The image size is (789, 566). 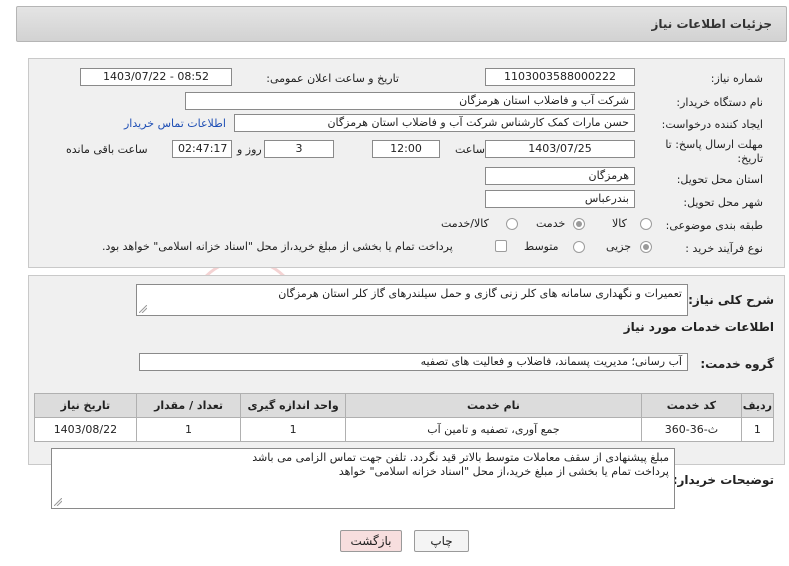 What do you see at coordinates (723, 480) in the screenshot?
I see `buyer-notes-label: توضیحات خریدار:` at bounding box center [723, 480].